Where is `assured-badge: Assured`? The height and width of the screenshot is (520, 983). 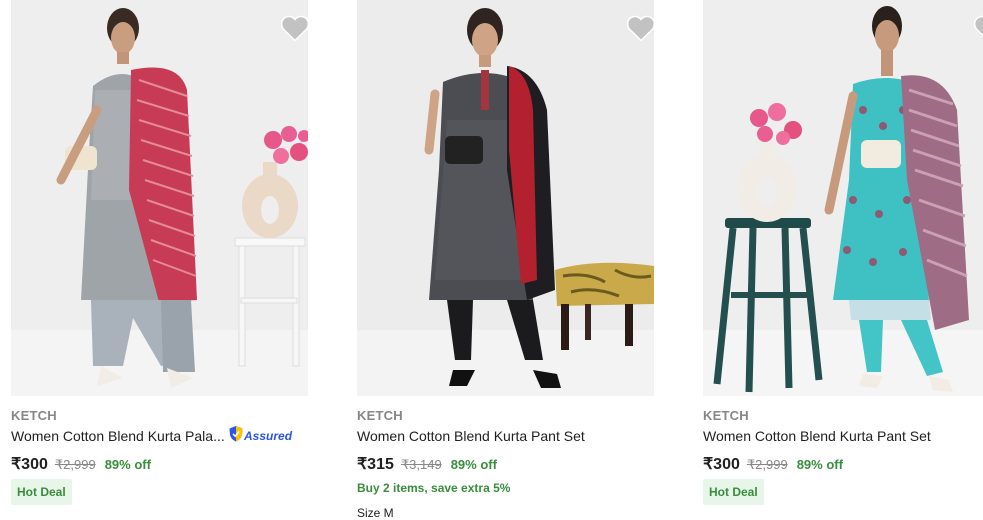
assured-badge: Assured is located at coordinates (261, 436).